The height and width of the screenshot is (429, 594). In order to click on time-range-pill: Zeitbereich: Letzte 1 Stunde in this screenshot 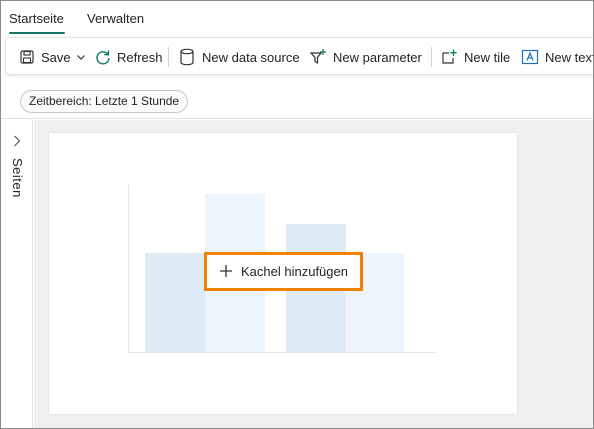, I will do `click(104, 101)`.